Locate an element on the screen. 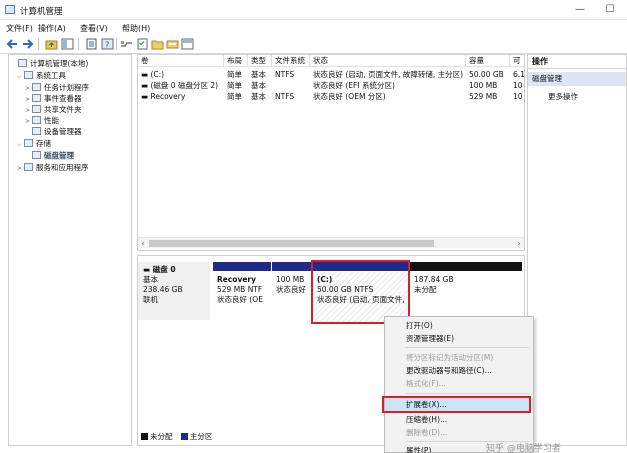 This screenshot has width=627, height=453. disk-icon is located at coordinates (172, 44).